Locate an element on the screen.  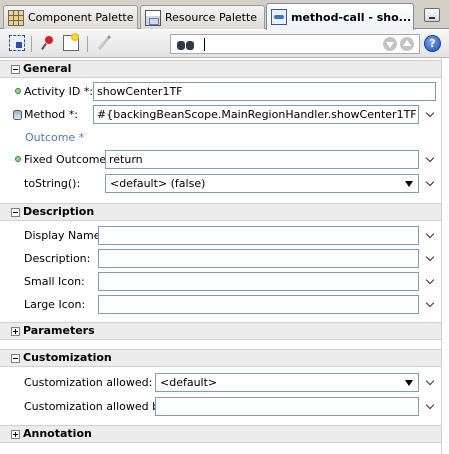
tab-resource-palette: Resource Palette is located at coordinates (202, 17).